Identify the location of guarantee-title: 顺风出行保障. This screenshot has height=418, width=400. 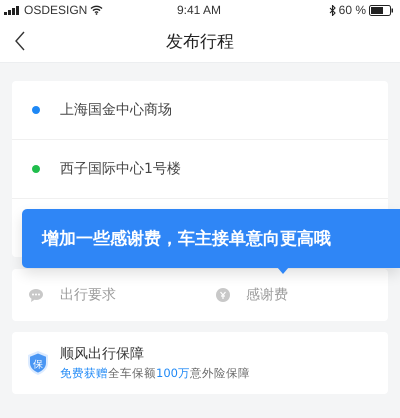
(102, 354).